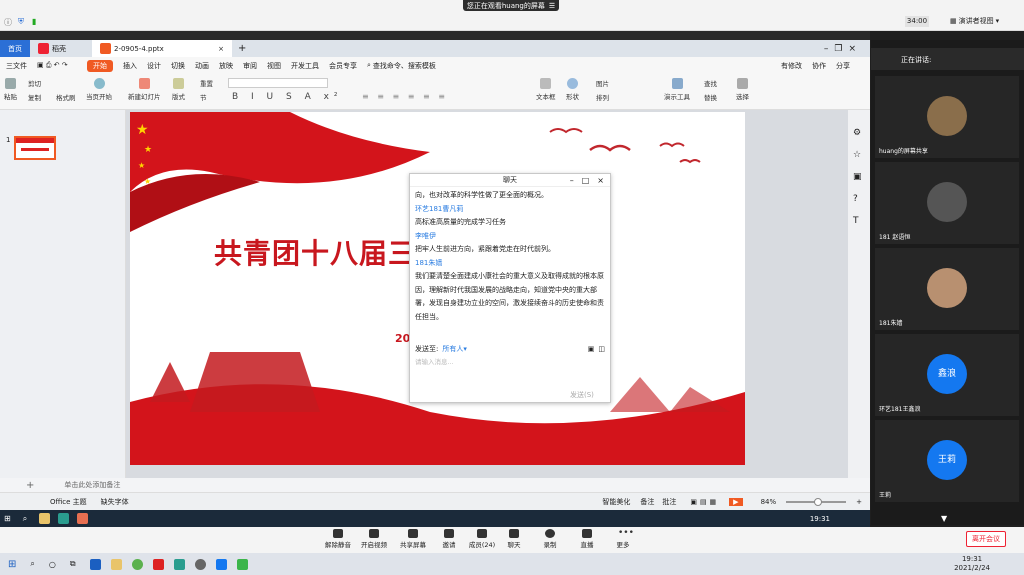 The height and width of the screenshot is (575, 1024). Describe the element at coordinates (52, 564) in the screenshot. I see `cortana-icon: ○` at that location.